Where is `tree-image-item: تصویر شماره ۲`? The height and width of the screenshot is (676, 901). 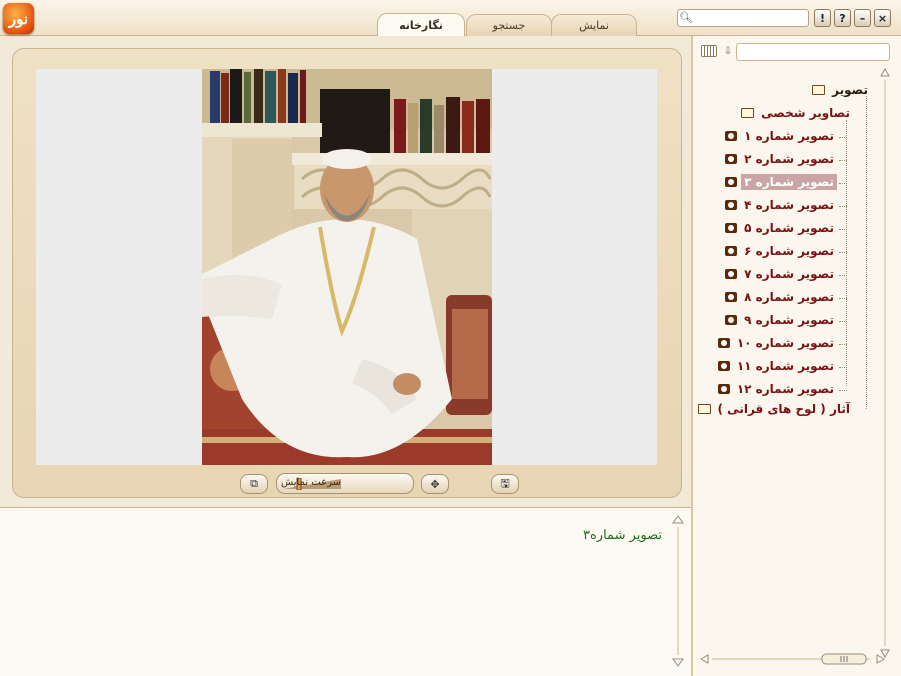 tree-image-item: تصویر شماره ۲ is located at coordinates (781, 159).